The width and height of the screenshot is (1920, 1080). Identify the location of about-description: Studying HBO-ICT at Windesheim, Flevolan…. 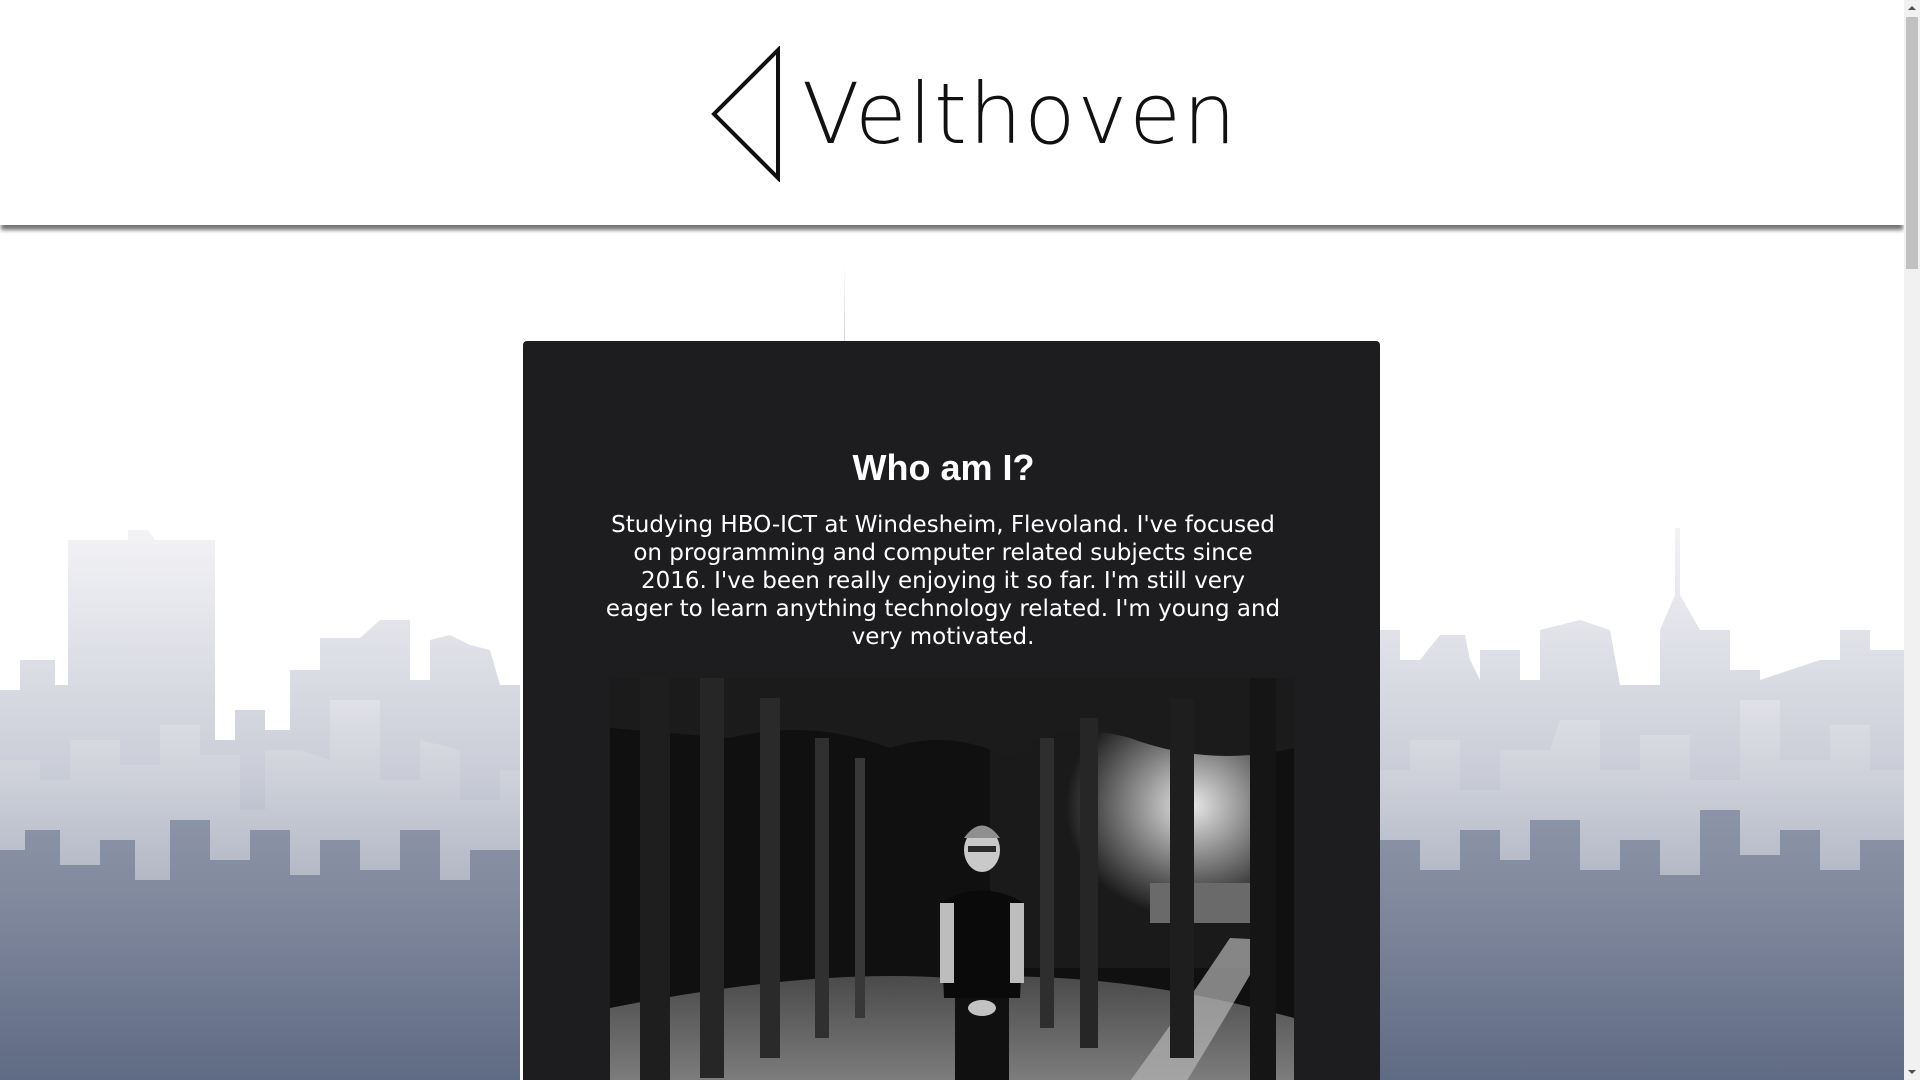
(943, 581).